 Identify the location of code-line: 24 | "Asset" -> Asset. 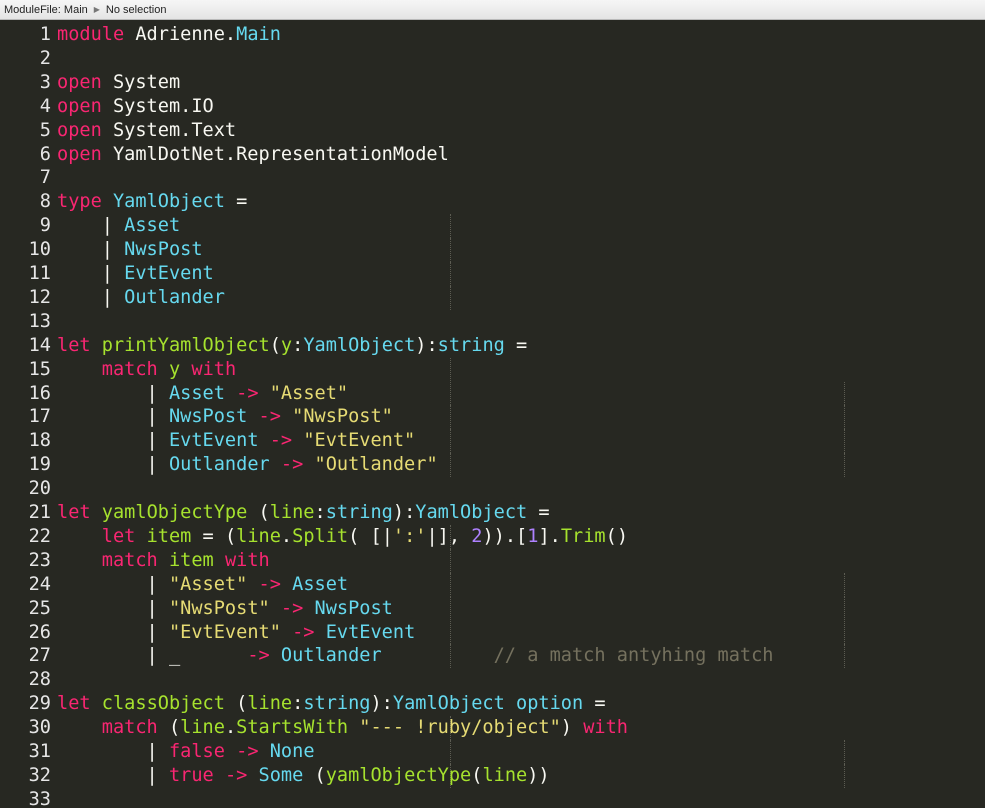
(492, 584).